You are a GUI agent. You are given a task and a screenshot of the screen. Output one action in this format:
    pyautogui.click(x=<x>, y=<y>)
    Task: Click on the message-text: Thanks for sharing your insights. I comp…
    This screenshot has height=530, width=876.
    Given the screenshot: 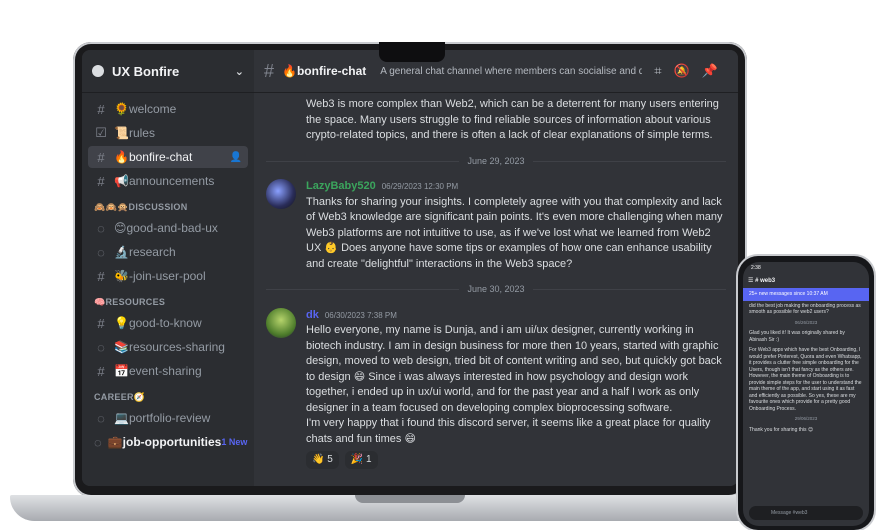 What is the action you would take?
    pyautogui.click(x=514, y=232)
    